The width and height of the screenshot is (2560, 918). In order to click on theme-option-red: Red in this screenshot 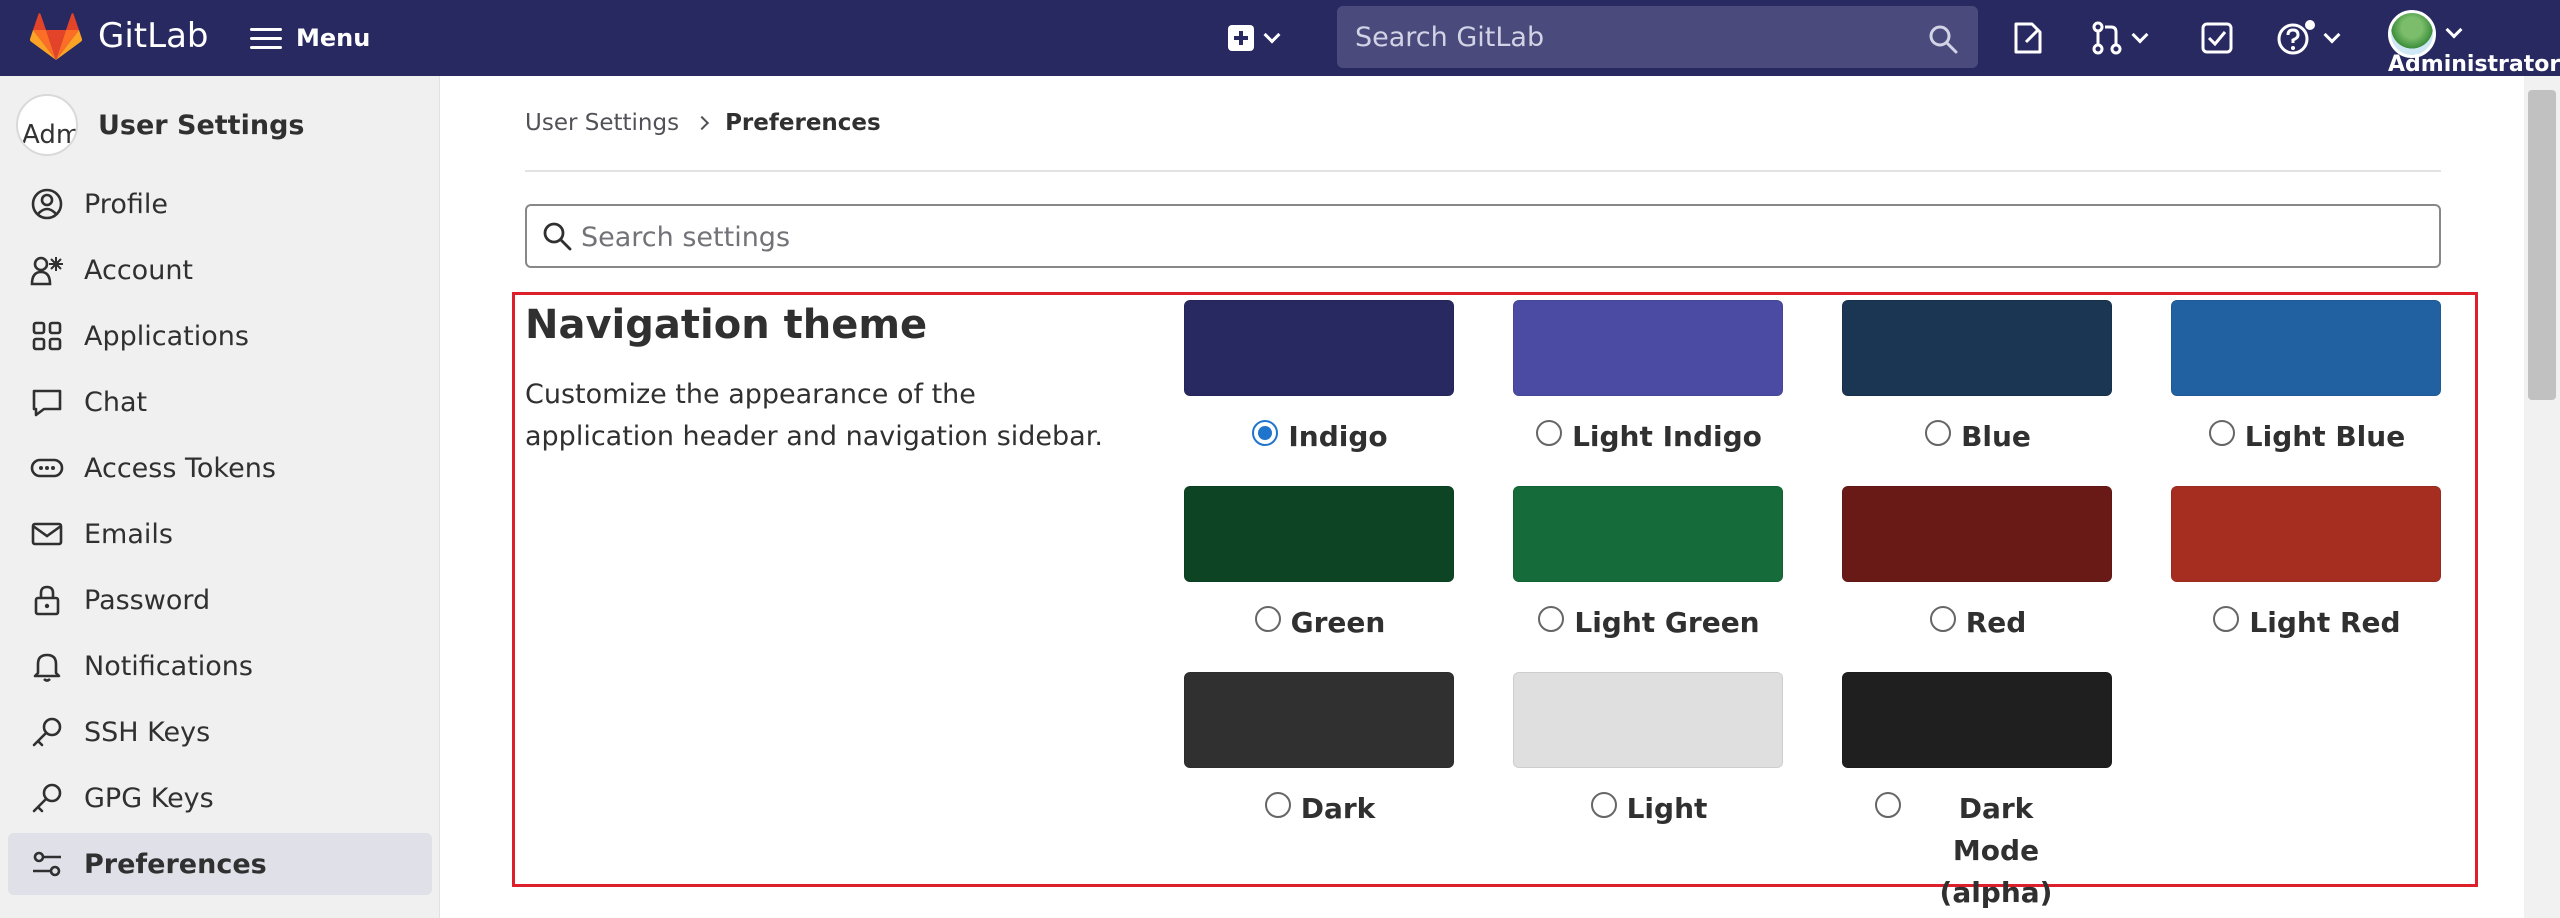, I will do `click(1978, 565)`.